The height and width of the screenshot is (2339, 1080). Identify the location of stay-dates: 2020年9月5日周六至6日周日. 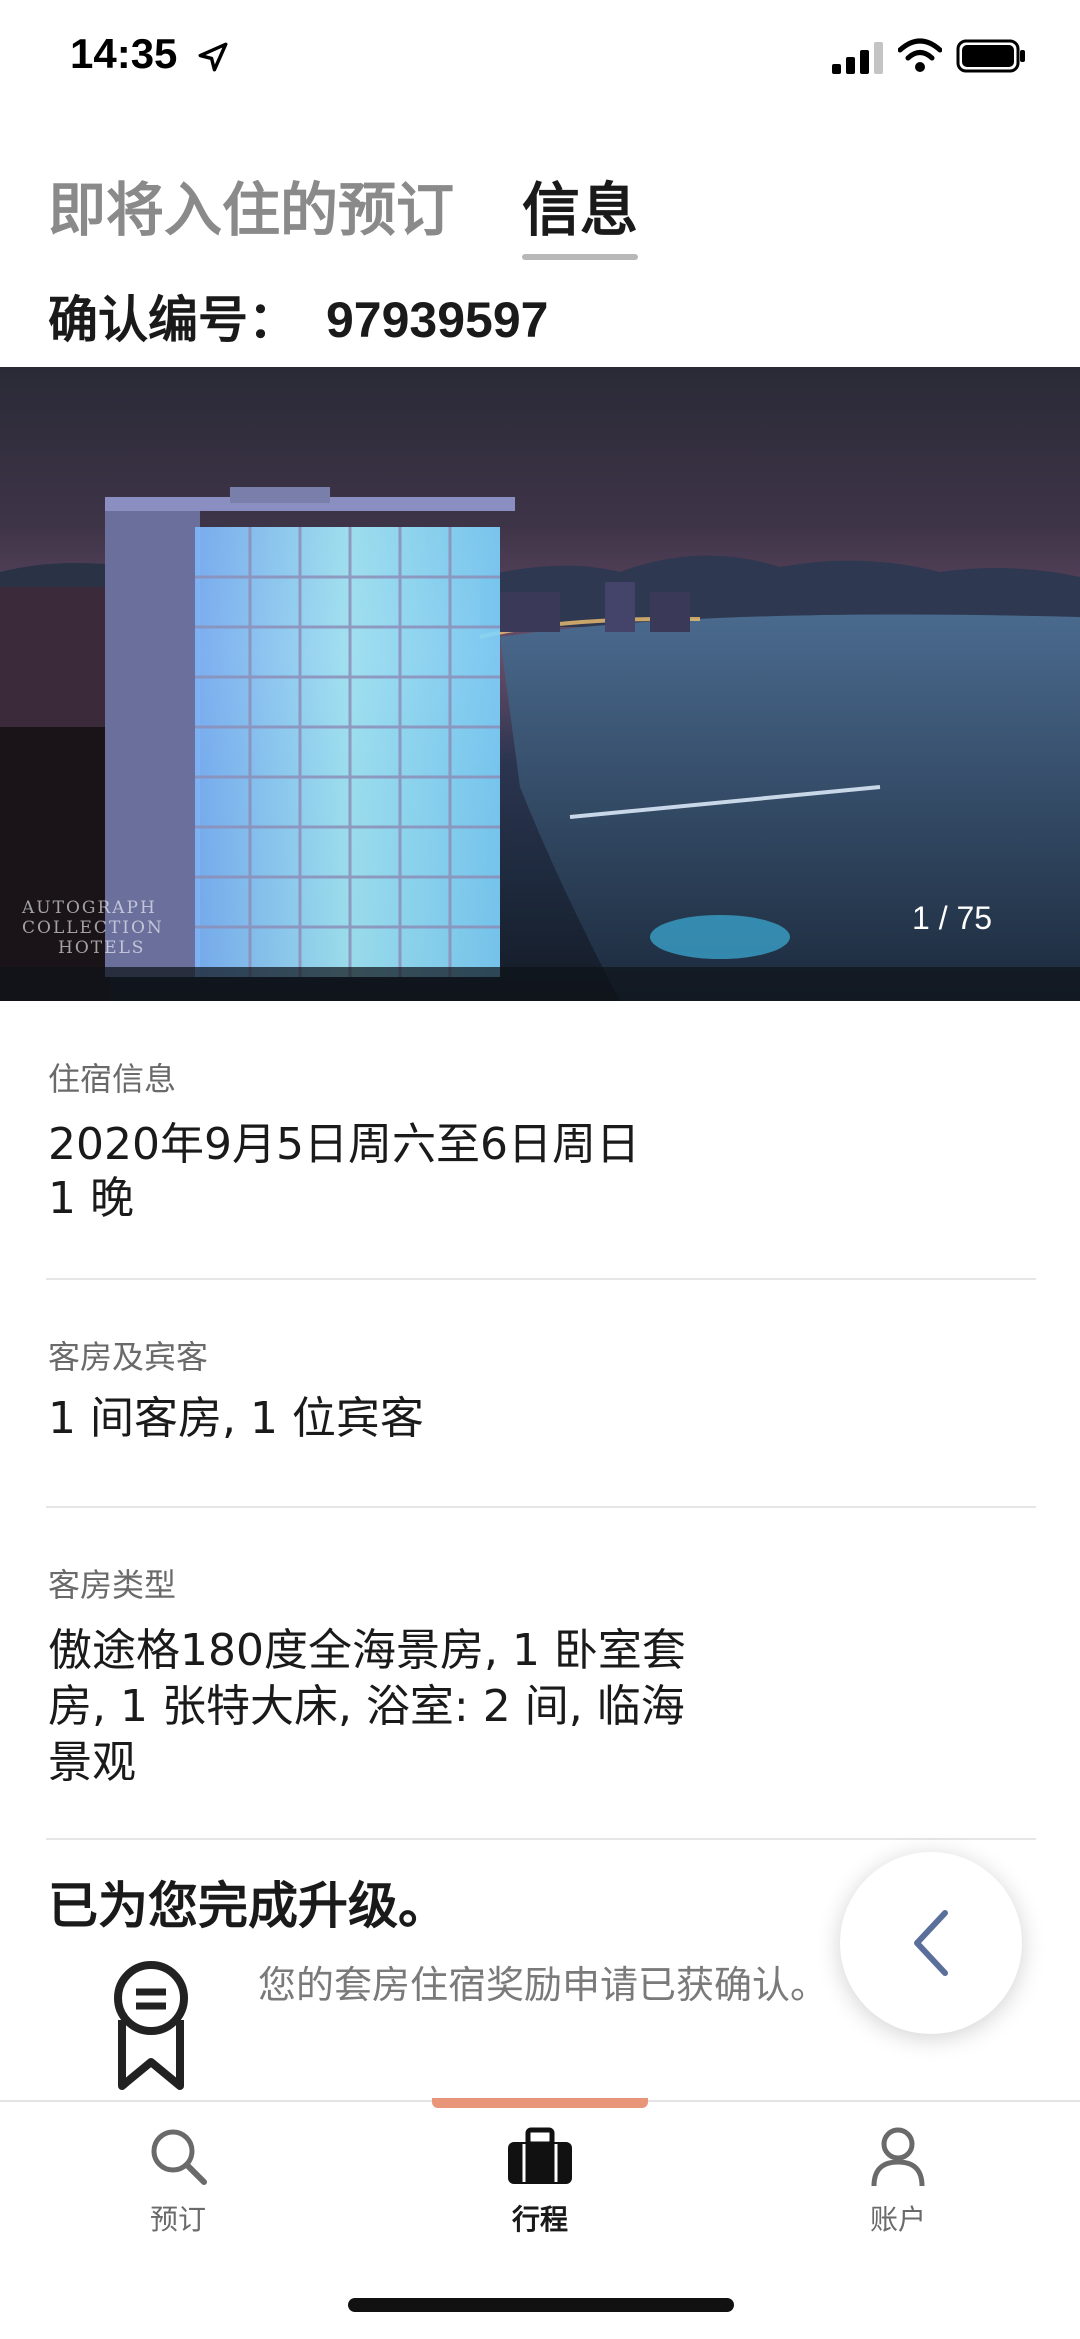
(344, 1144).